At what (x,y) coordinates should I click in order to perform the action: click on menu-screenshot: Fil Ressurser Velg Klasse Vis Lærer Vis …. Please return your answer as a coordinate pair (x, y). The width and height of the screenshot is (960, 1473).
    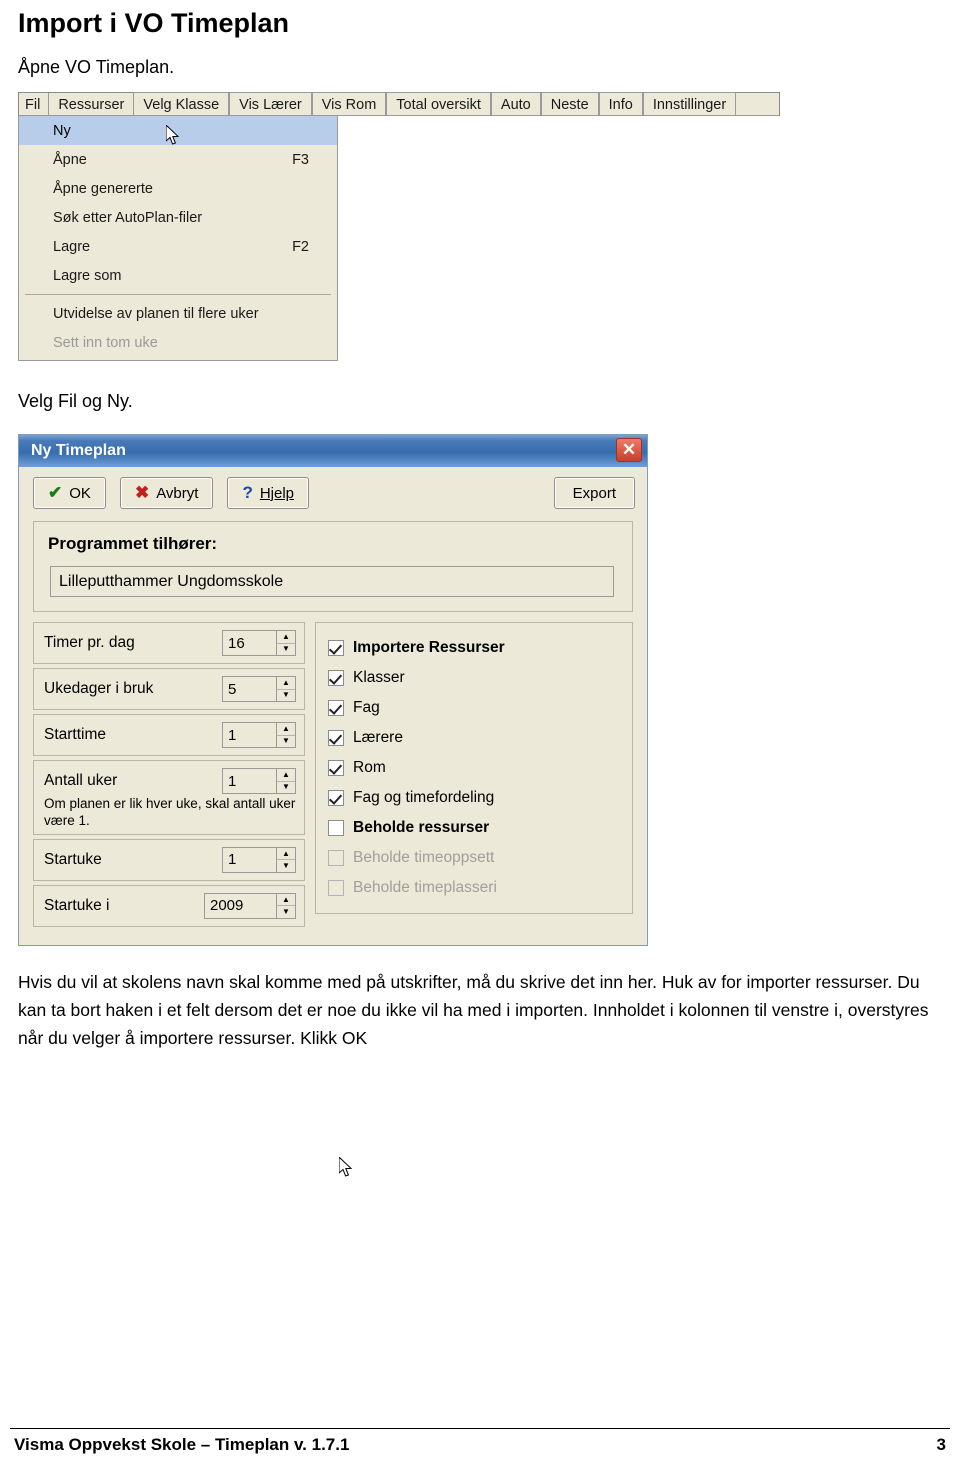
    Looking at the image, I should click on (399, 226).